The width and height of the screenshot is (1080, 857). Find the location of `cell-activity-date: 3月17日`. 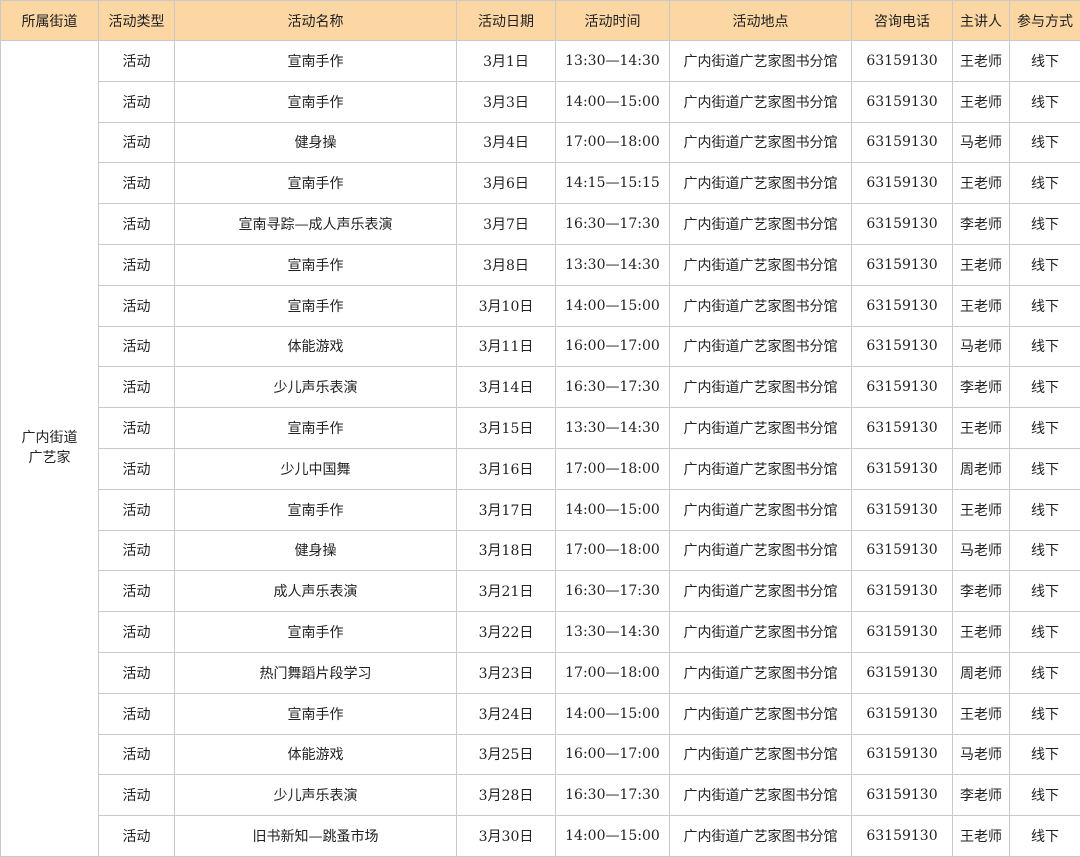

cell-activity-date: 3月17日 is located at coordinates (506, 509).